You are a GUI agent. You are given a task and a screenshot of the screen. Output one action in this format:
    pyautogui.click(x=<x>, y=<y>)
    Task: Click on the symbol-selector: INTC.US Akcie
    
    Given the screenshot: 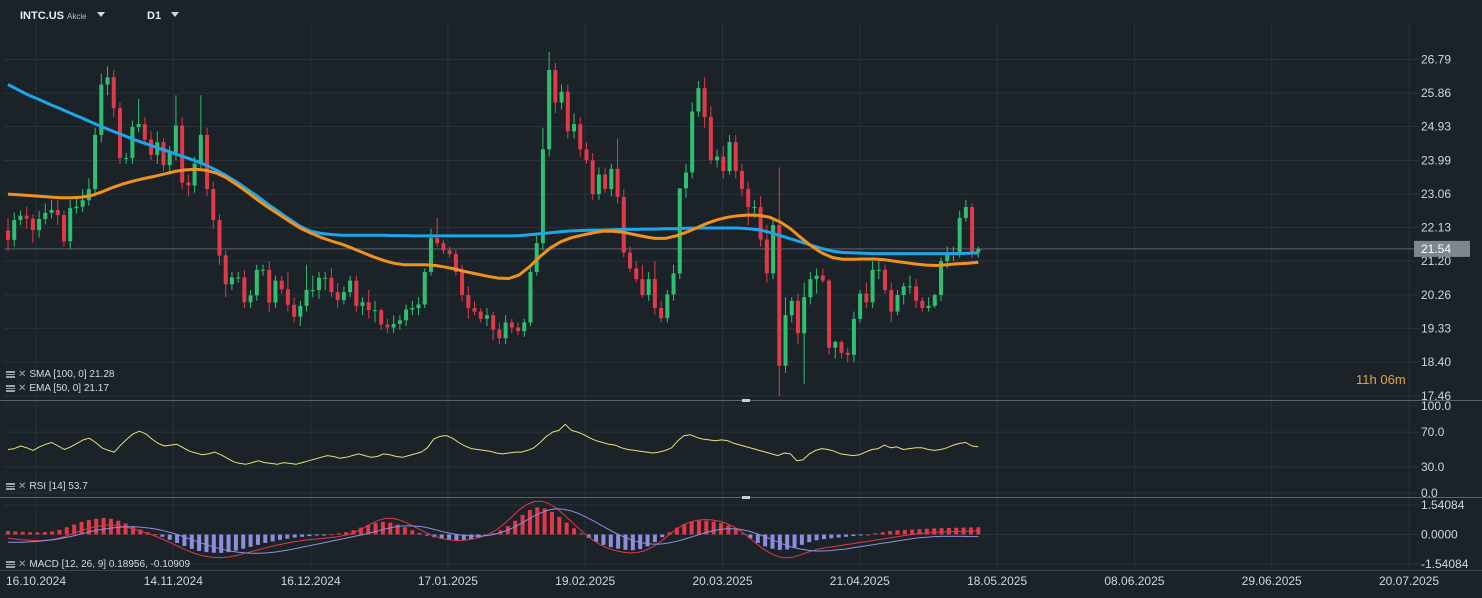 What is the action you would take?
    pyautogui.click(x=62, y=16)
    